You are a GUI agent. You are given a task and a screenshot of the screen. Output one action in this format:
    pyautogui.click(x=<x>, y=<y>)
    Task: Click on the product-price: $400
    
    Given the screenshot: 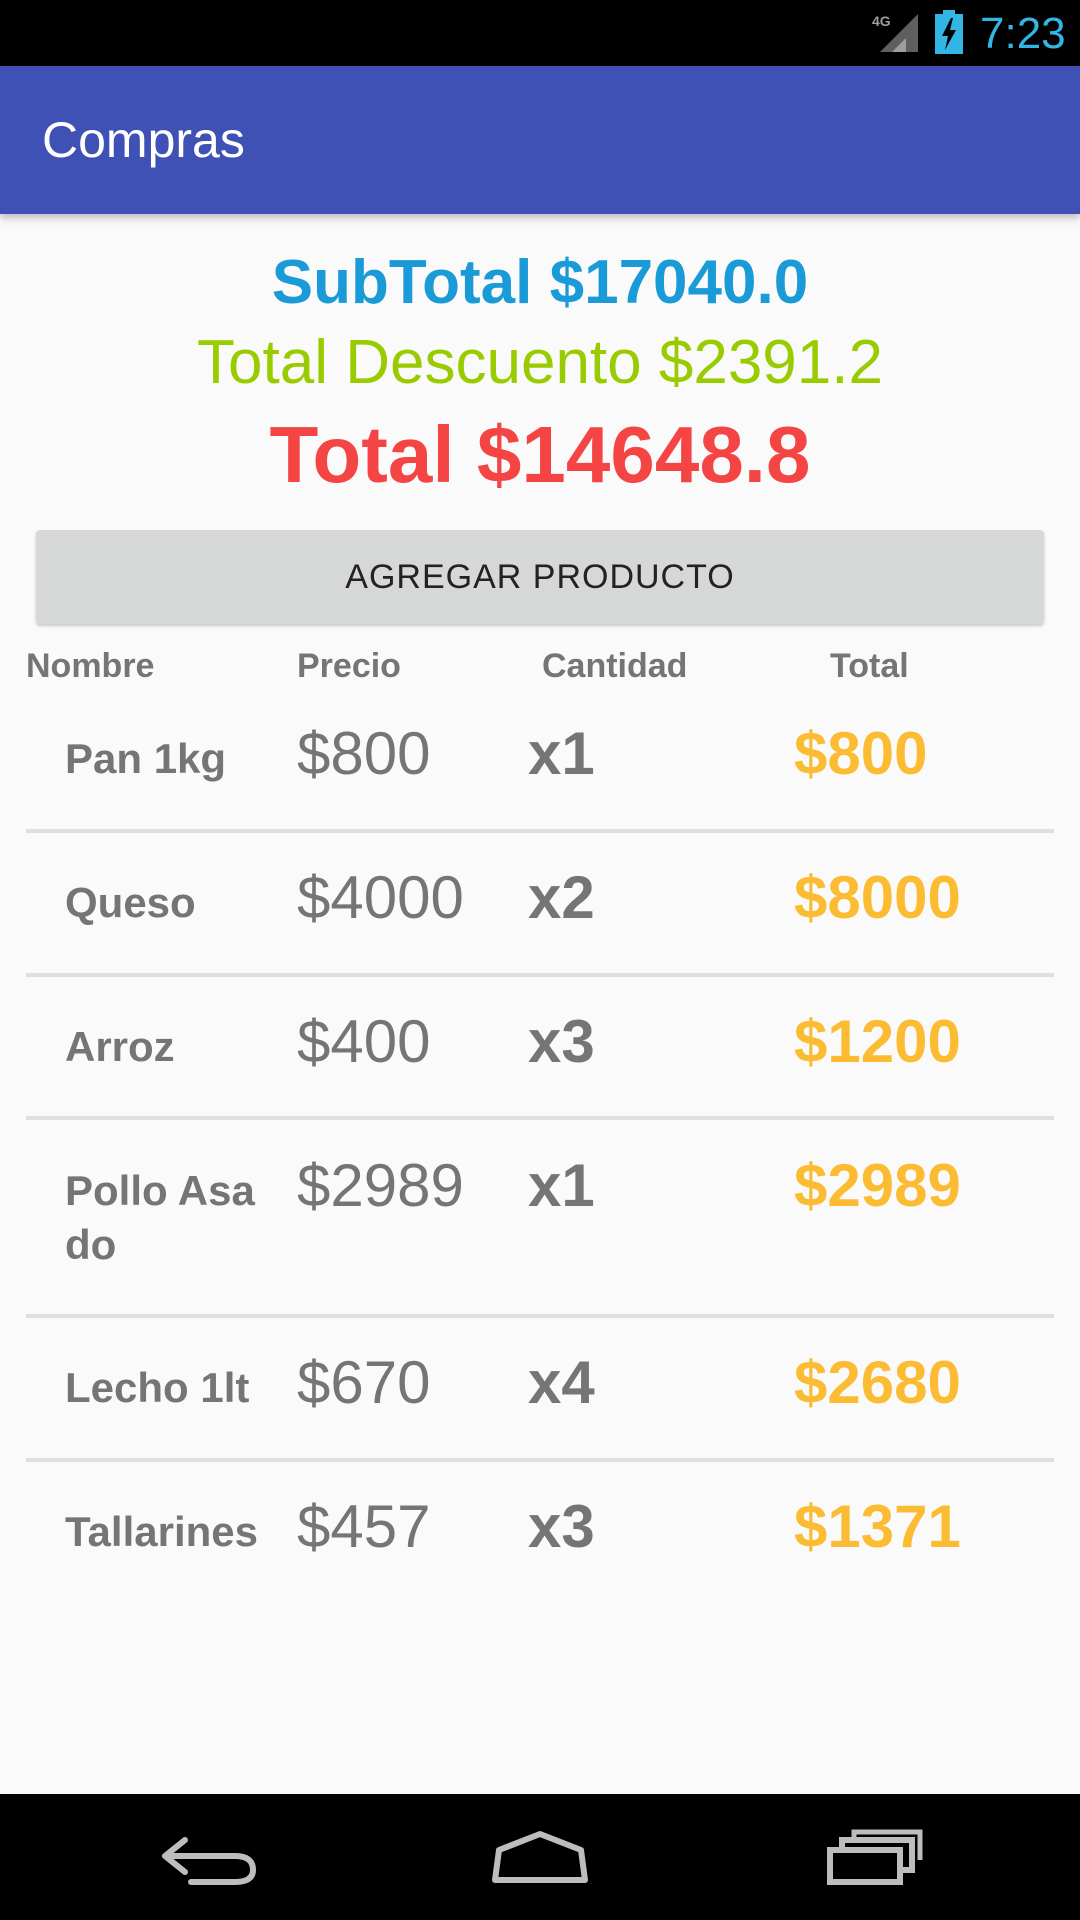 What is the action you would take?
    pyautogui.click(x=364, y=1041)
    